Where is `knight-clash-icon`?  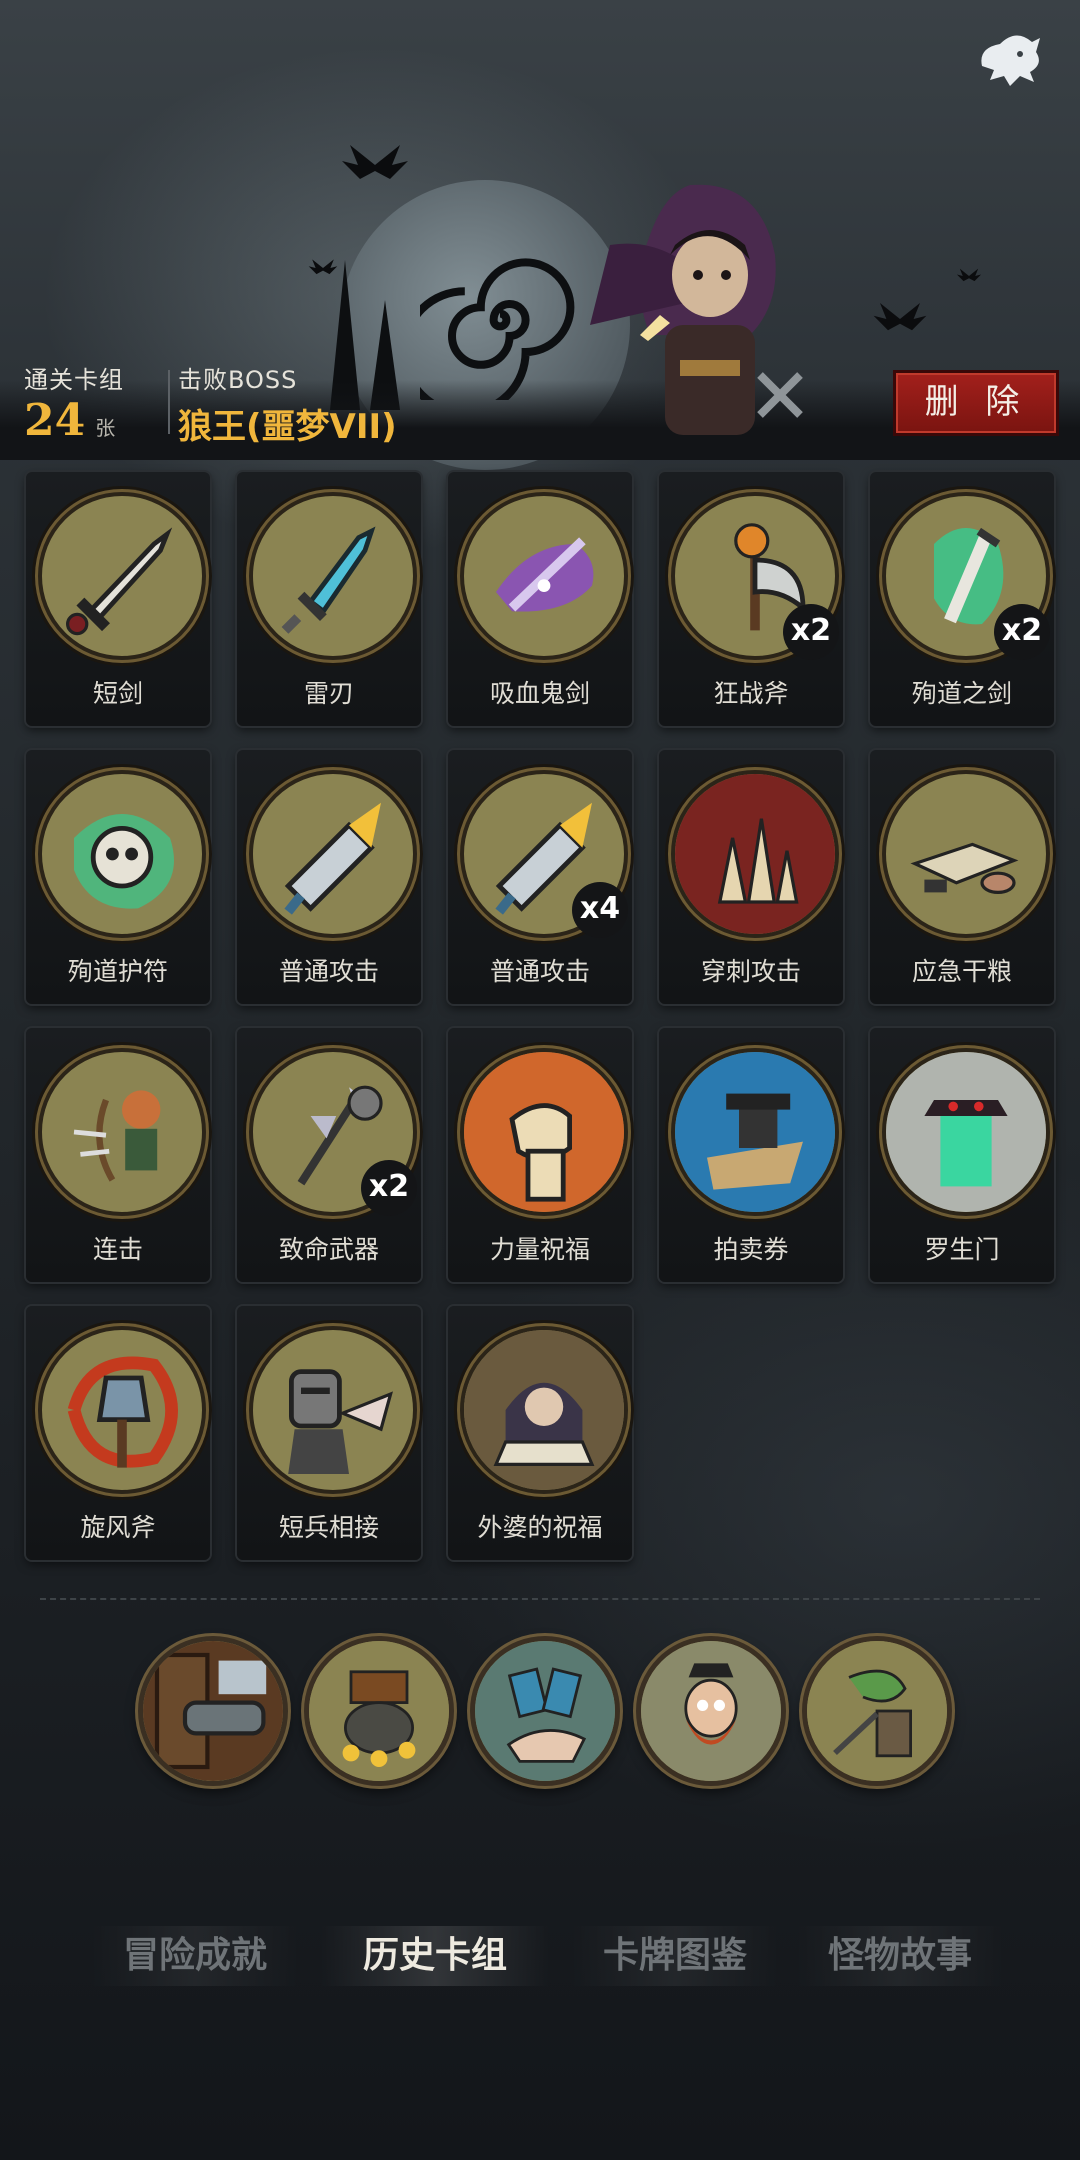
knight-clash-icon is located at coordinates (333, 1410).